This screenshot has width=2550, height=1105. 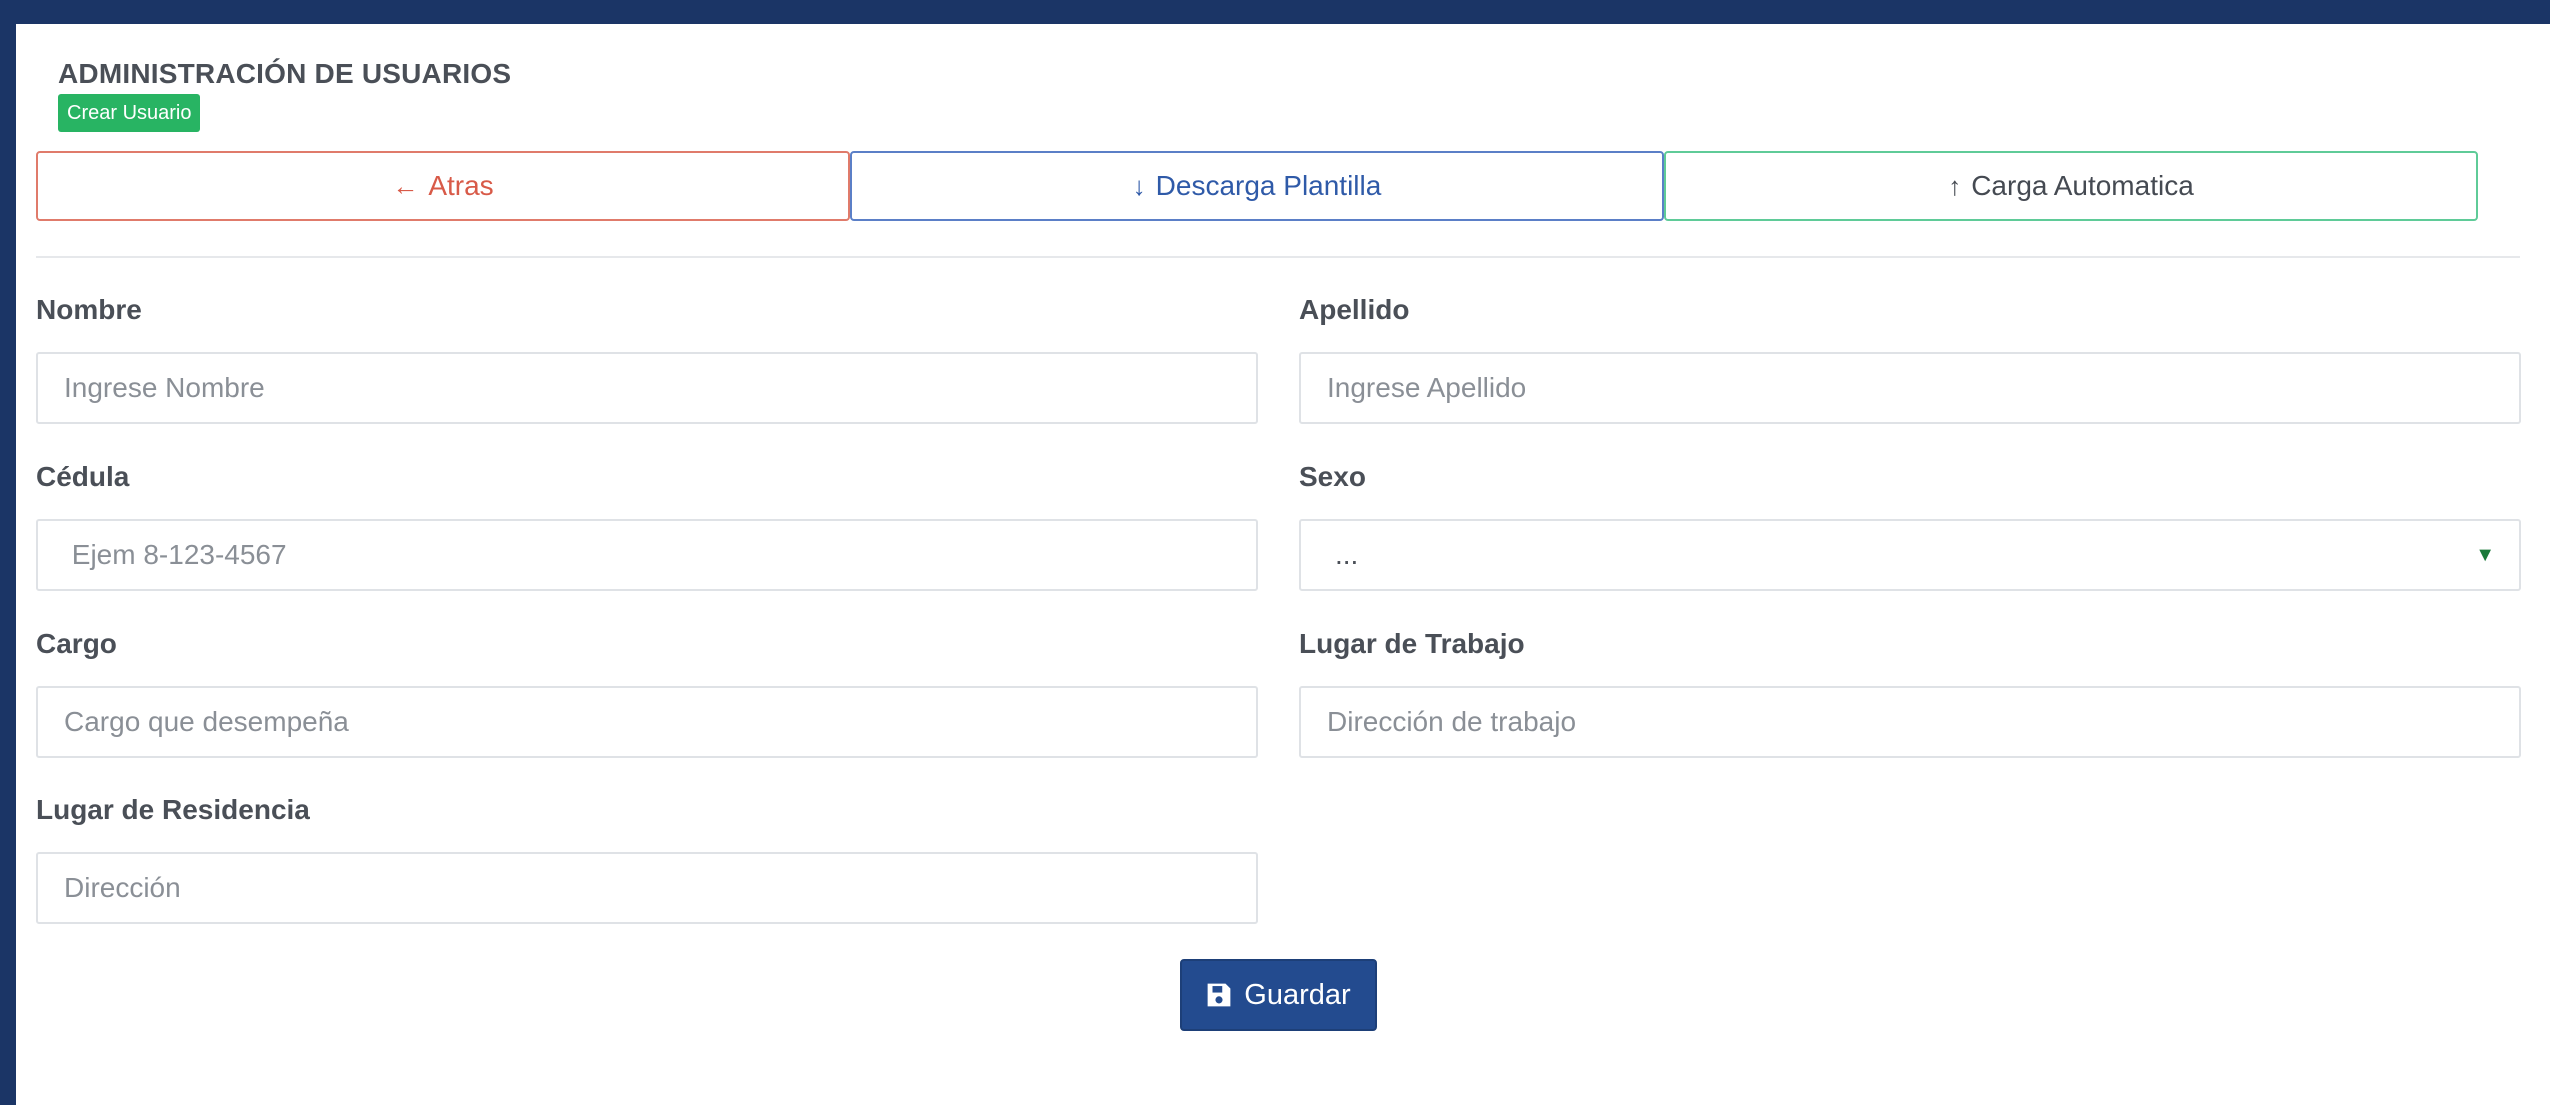 What do you see at coordinates (647, 722) in the screenshot?
I see `cargo-input` at bounding box center [647, 722].